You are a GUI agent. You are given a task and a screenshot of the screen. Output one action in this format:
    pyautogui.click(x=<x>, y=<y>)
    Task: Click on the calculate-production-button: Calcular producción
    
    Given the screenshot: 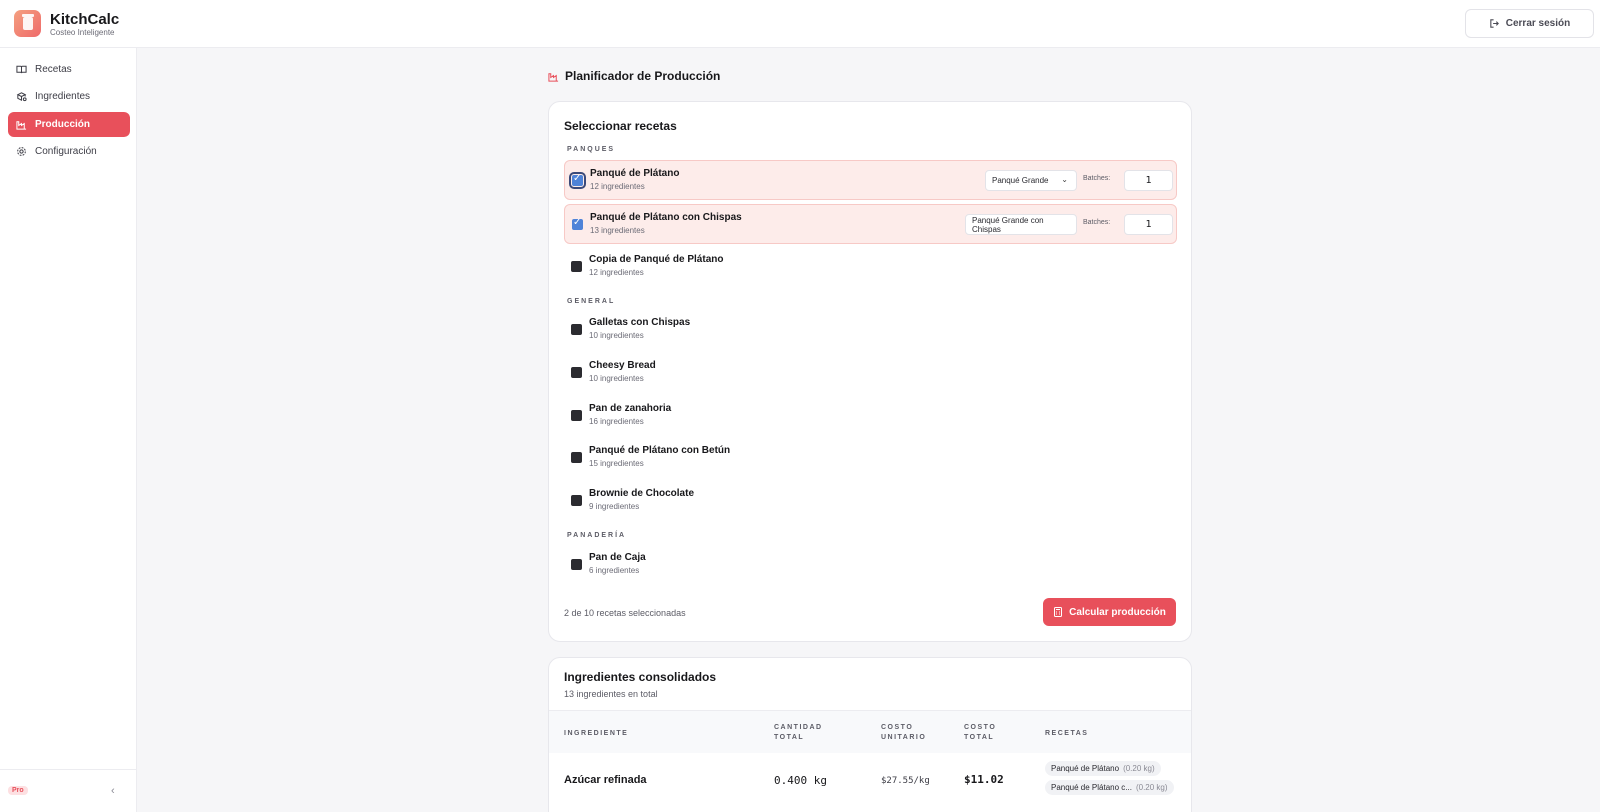 What is the action you would take?
    pyautogui.click(x=1109, y=612)
    